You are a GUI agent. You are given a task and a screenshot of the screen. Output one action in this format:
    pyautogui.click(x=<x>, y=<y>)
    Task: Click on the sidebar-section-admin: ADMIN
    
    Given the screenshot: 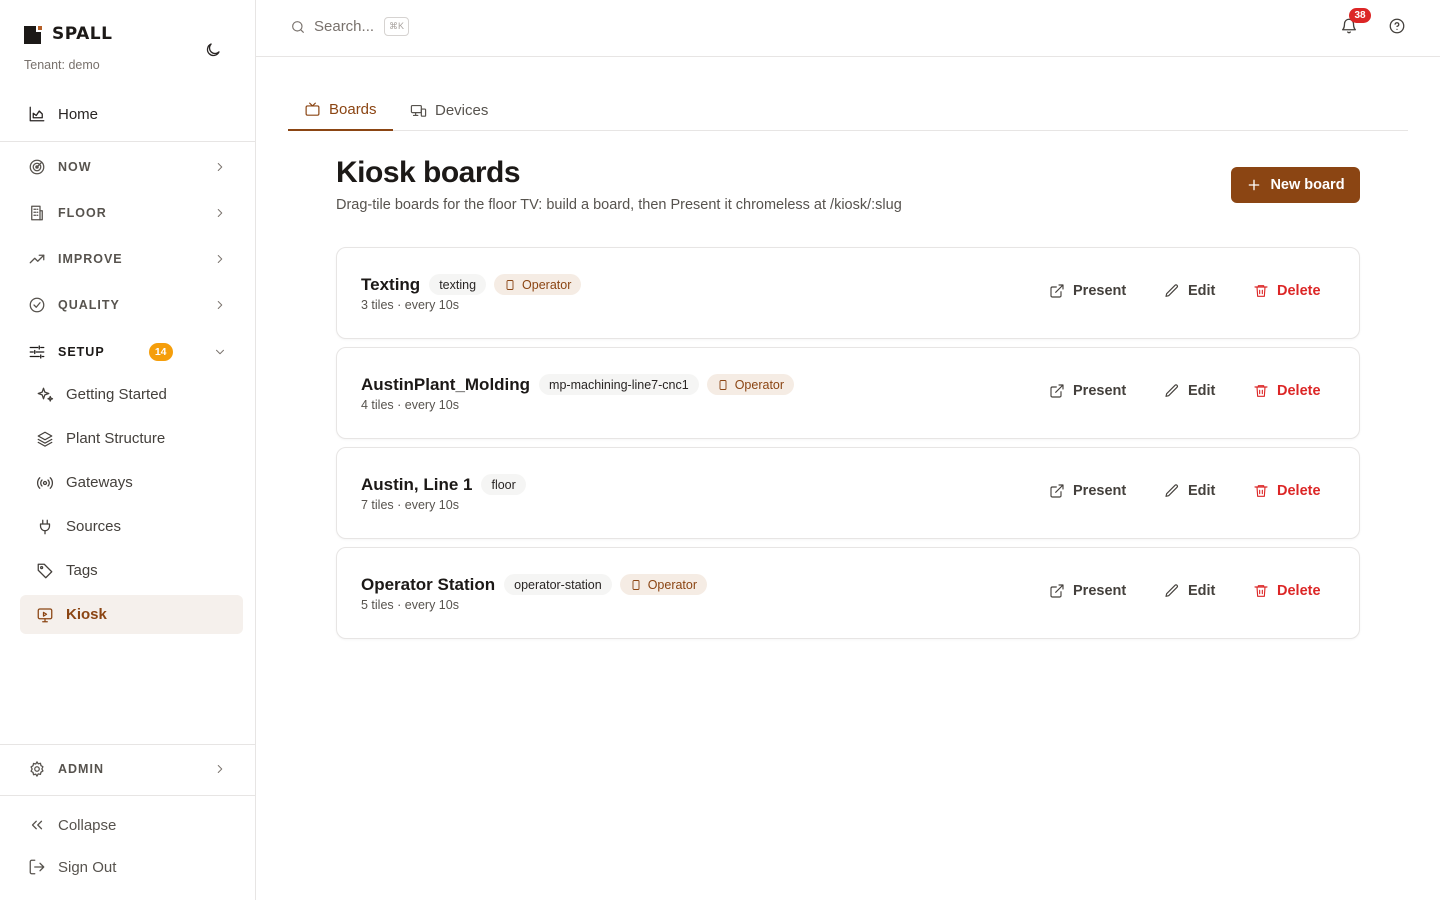 What is the action you would take?
    pyautogui.click(x=131, y=769)
    